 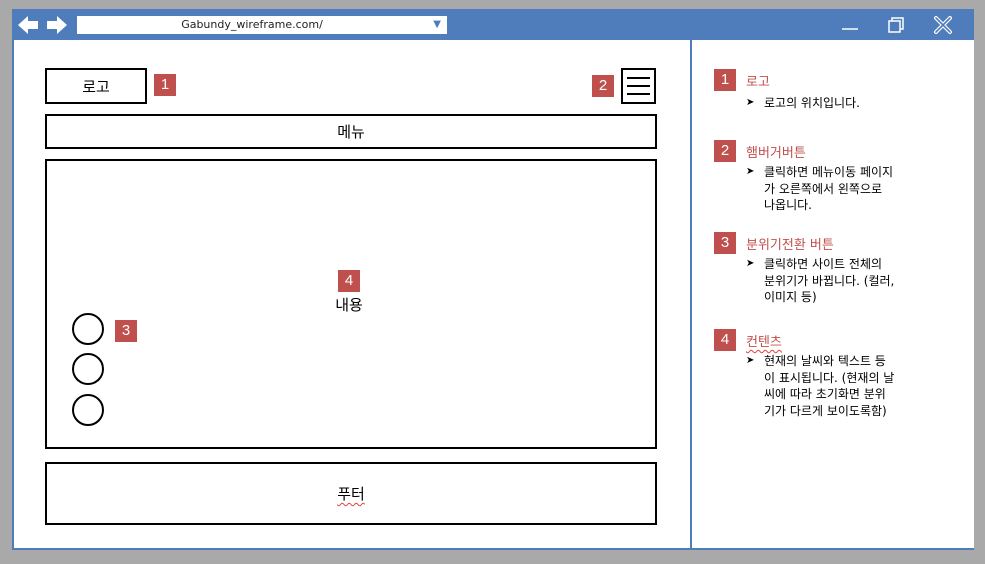 What do you see at coordinates (943, 25) in the screenshot?
I see `close-icon` at bounding box center [943, 25].